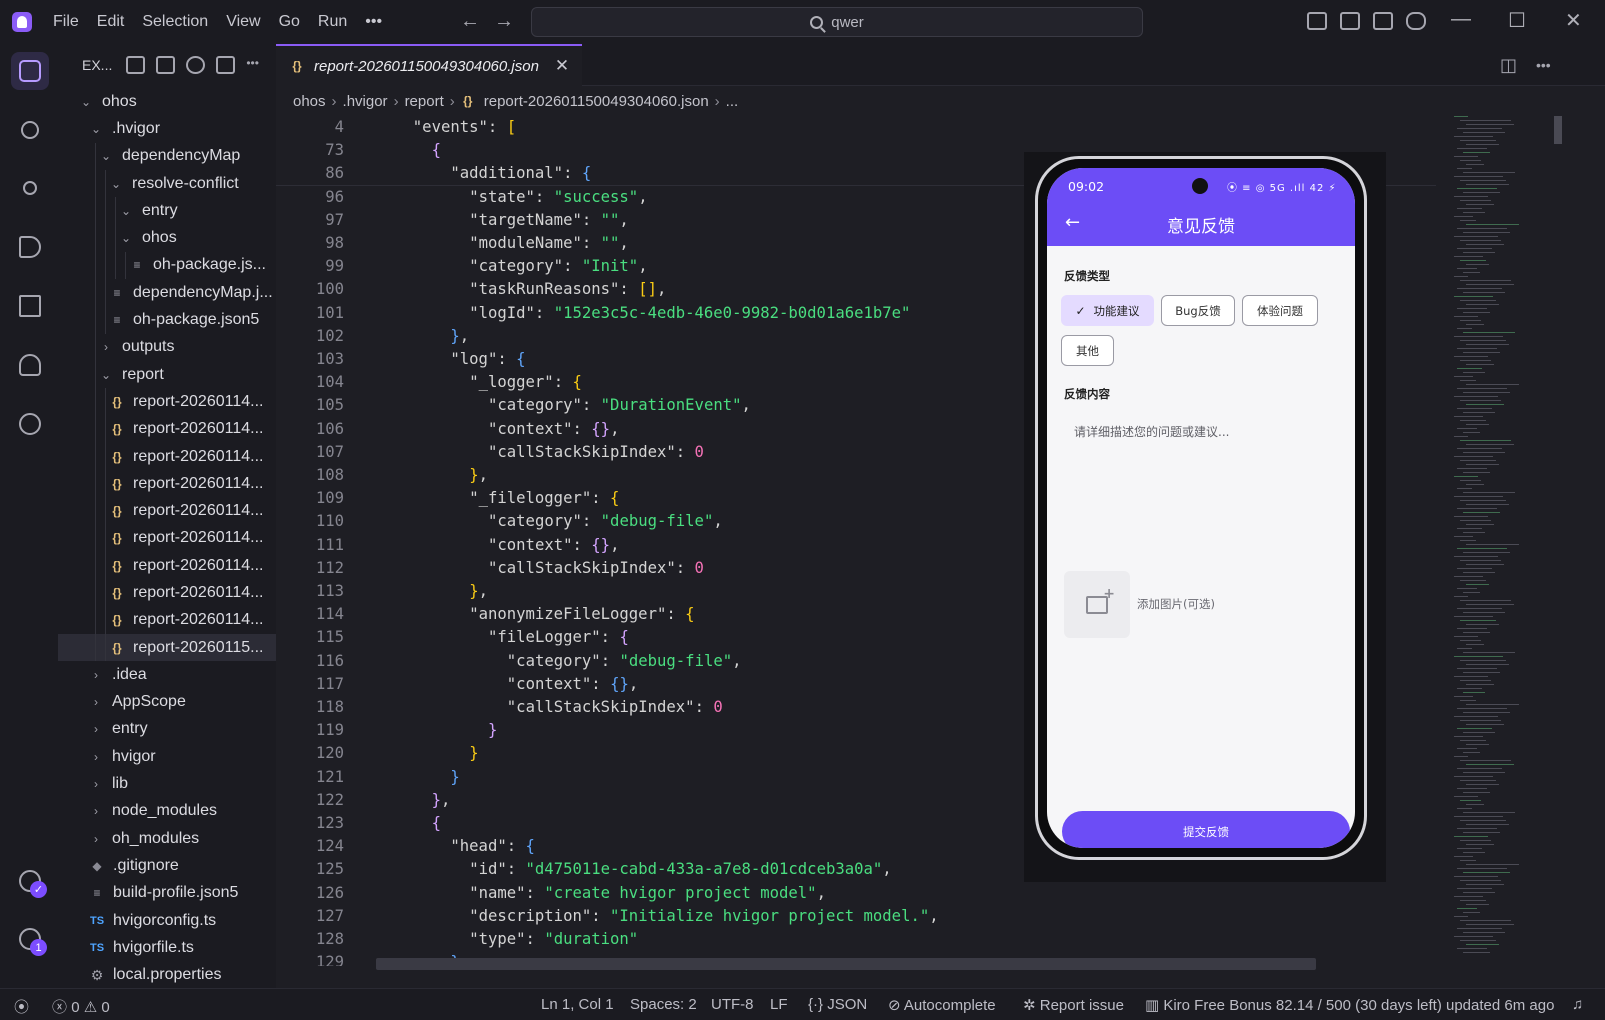 Image resolution: width=1605 pixels, height=1020 pixels. What do you see at coordinates (837, 22) in the screenshot?
I see `command-search-box: qwer` at bounding box center [837, 22].